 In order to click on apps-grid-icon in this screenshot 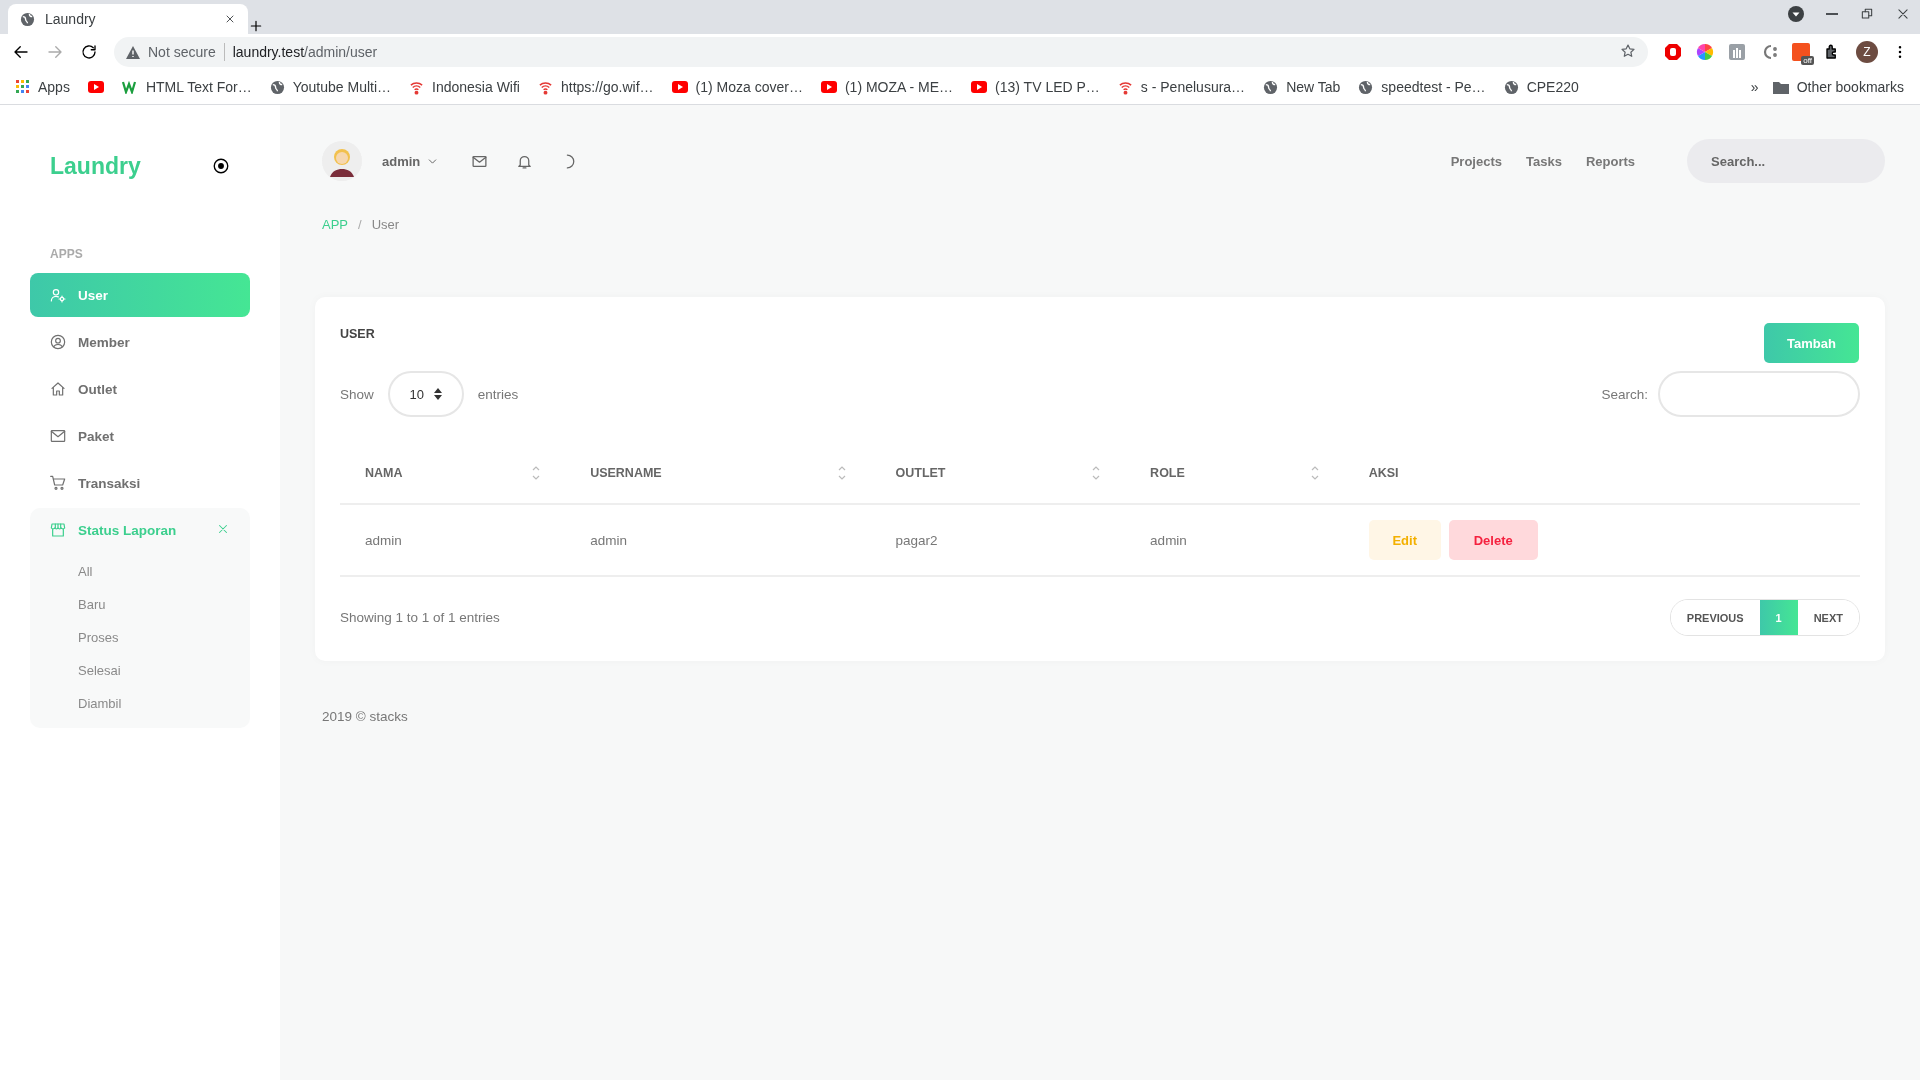, I will do `click(23, 87)`.